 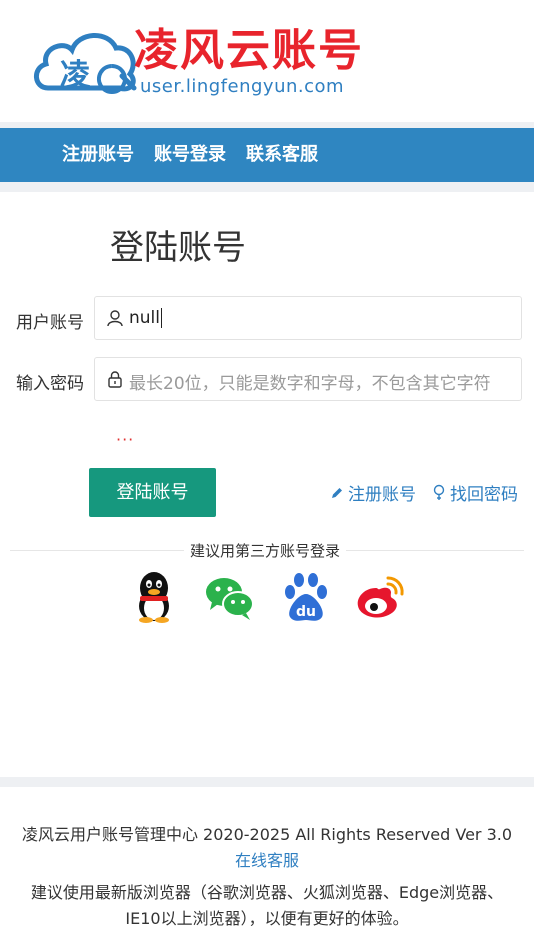 What do you see at coordinates (282, 155) in the screenshot?
I see `nav-item-service: 联系客服` at bounding box center [282, 155].